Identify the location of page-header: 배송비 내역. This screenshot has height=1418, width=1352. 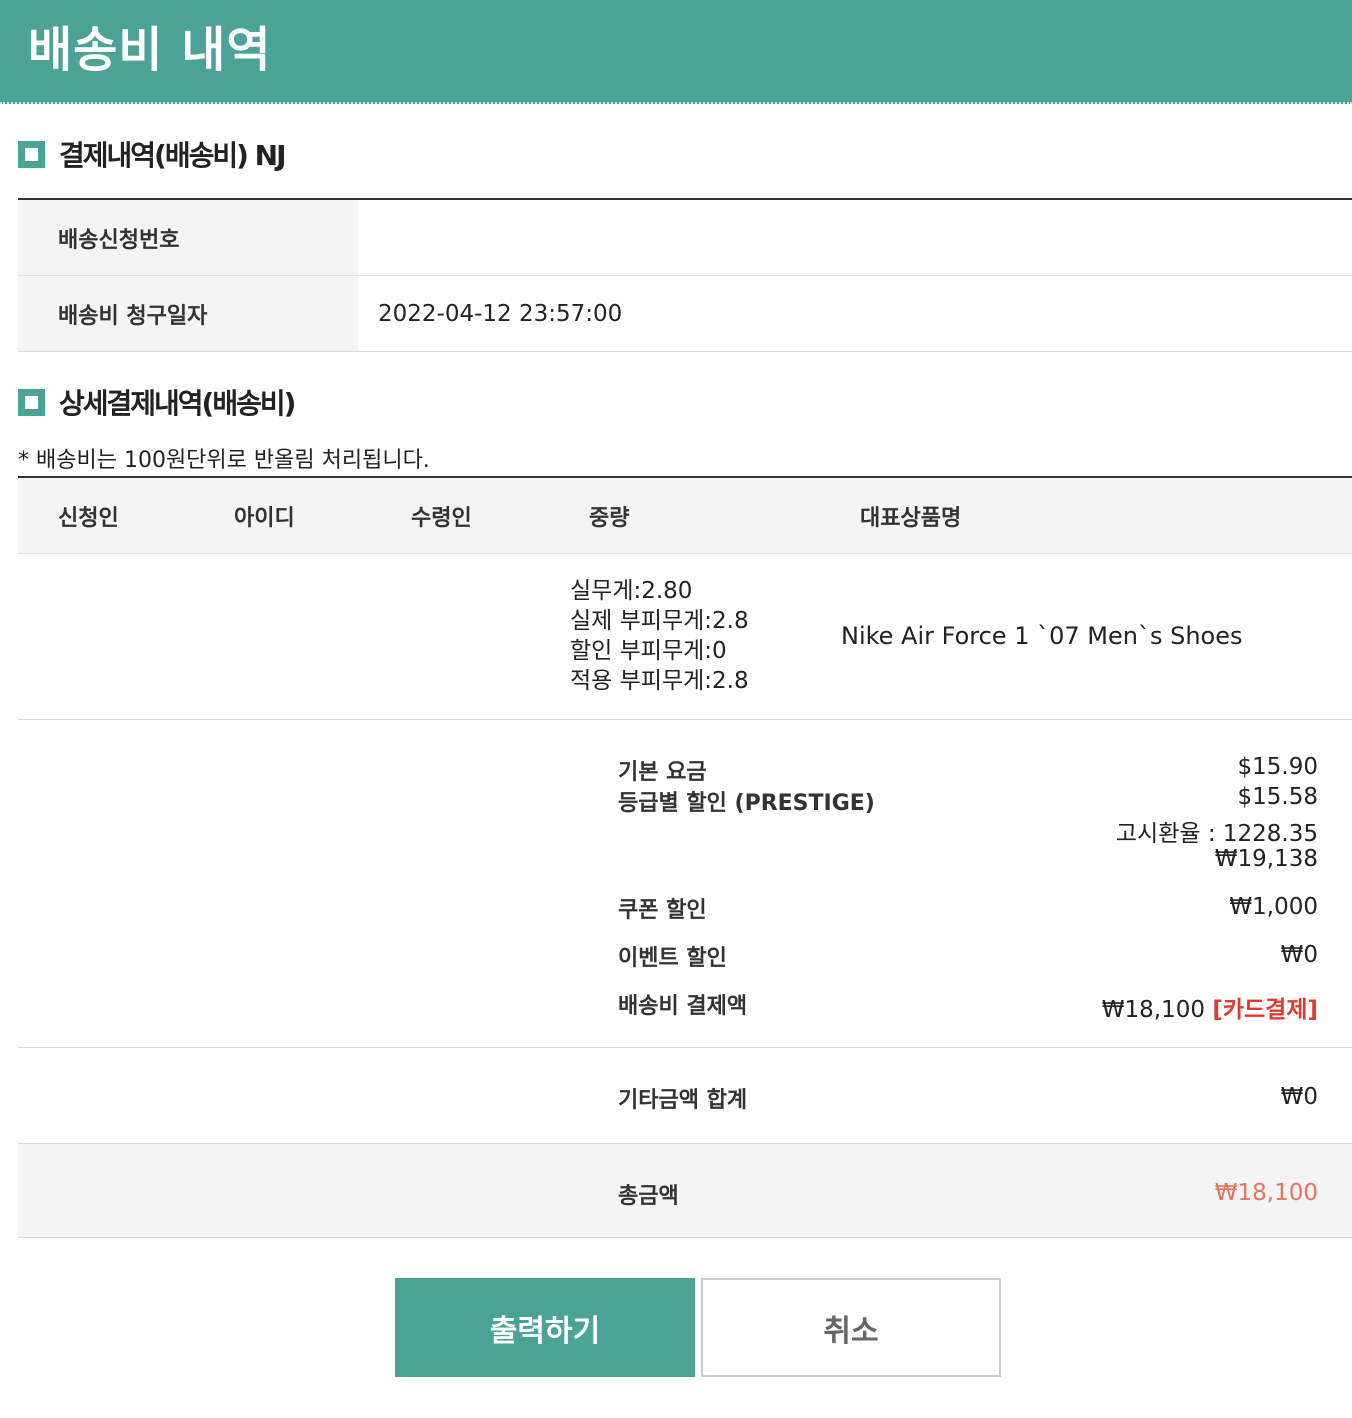
(676, 52).